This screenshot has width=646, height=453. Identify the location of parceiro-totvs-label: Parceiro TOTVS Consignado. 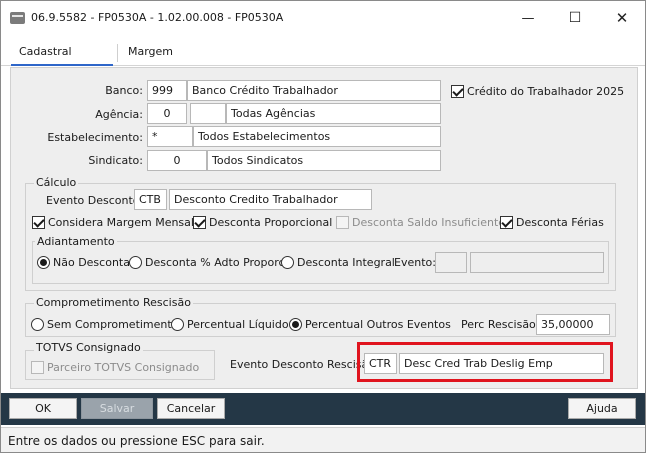
(123, 367).